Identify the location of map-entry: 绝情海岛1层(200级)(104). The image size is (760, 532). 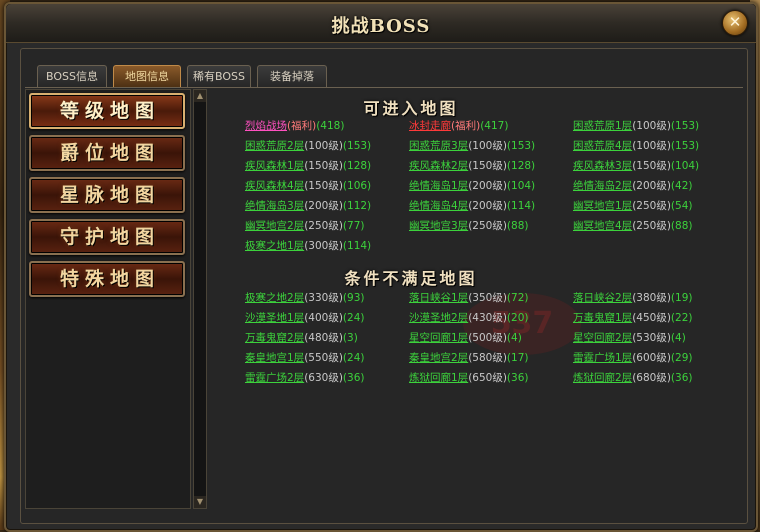
(472, 186).